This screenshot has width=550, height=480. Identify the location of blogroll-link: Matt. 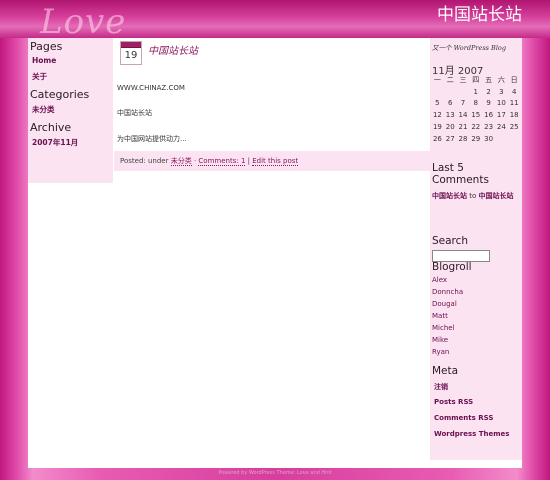
(447, 318).